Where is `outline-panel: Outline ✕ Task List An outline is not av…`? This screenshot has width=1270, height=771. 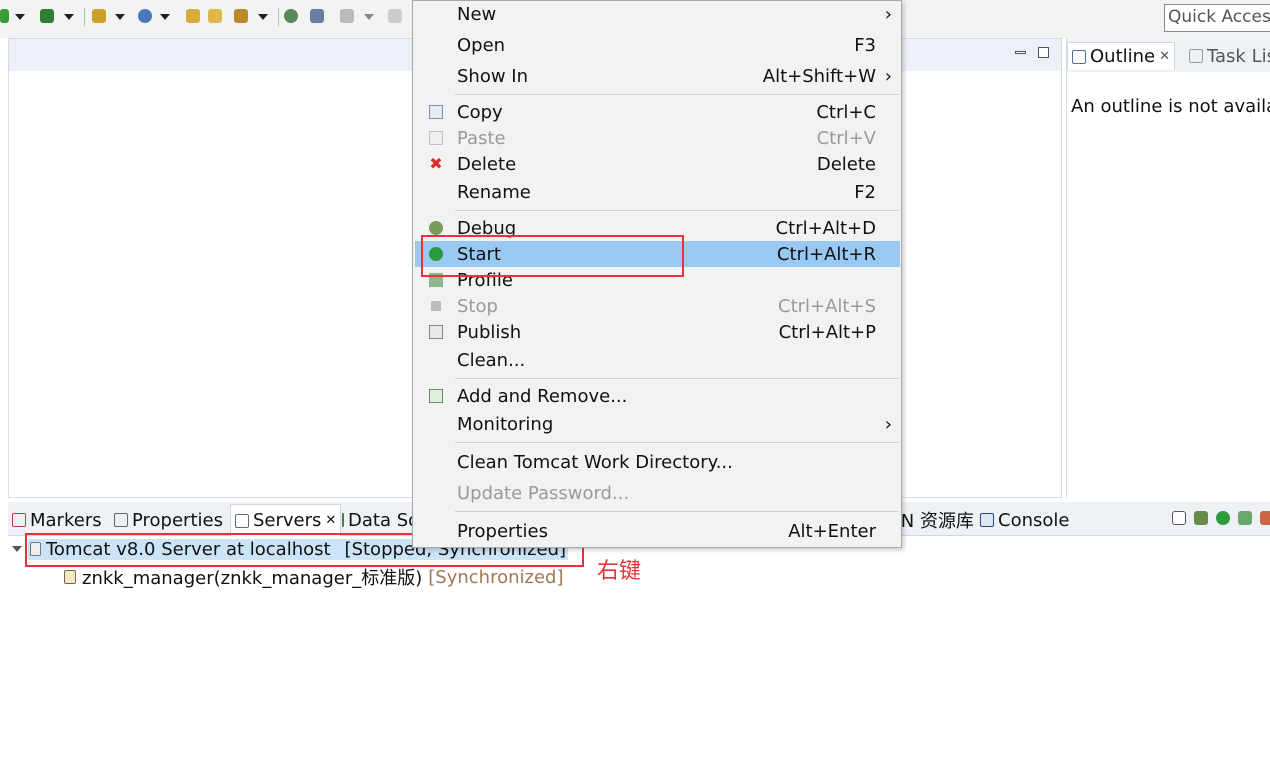
outline-panel: Outline ✕ Task List An outline is not av… is located at coordinates (1168, 268).